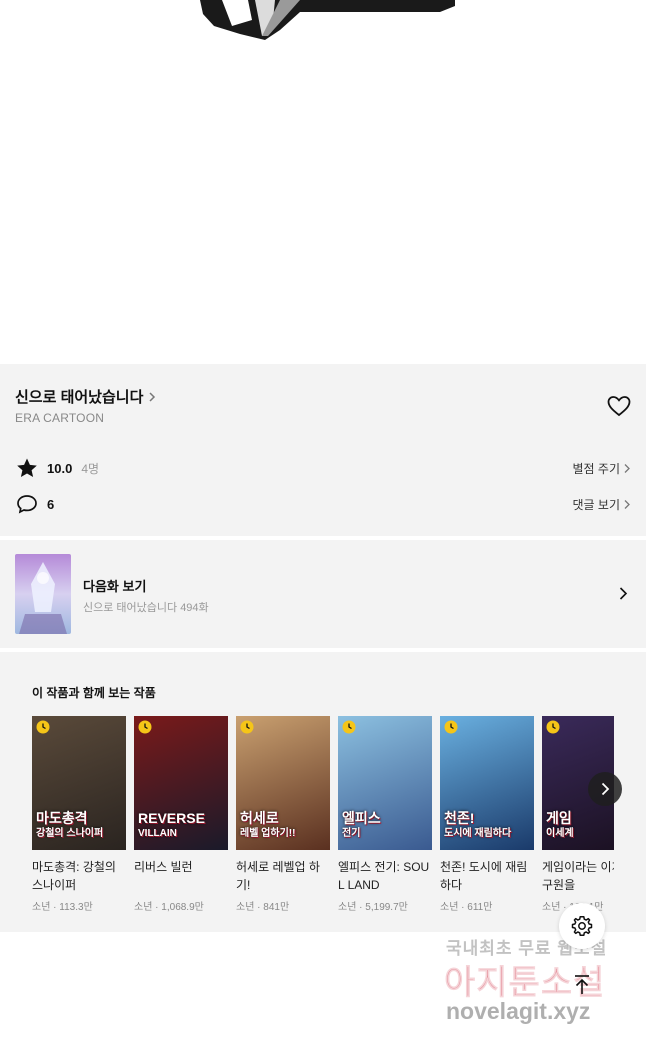 This screenshot has height=1048, width=646. What do you see at coordinates (484, 876) in the screenshot?
I see `related-title: 천존! 도시에 재림하다` at bounding box center [484, 876].